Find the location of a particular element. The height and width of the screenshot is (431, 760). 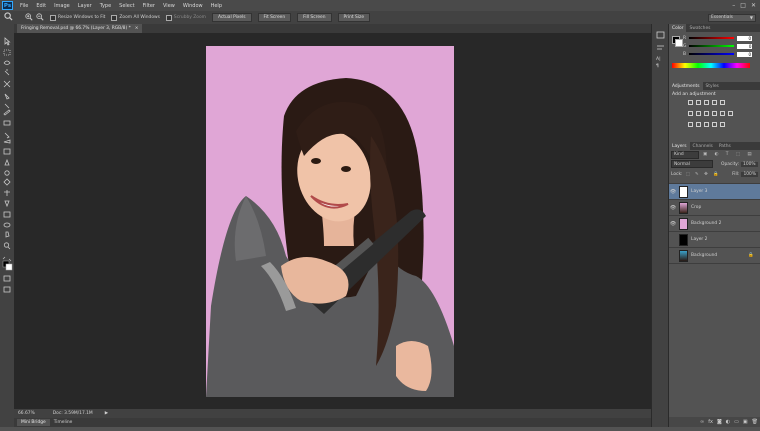

layer-name: Background 2 is located at coordinates (706, 223).